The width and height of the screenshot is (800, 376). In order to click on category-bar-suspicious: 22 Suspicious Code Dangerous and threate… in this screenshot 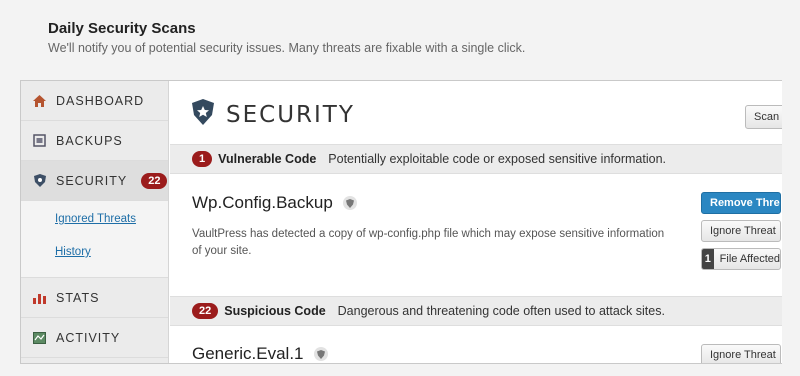, I will do `click(476, 311)`.